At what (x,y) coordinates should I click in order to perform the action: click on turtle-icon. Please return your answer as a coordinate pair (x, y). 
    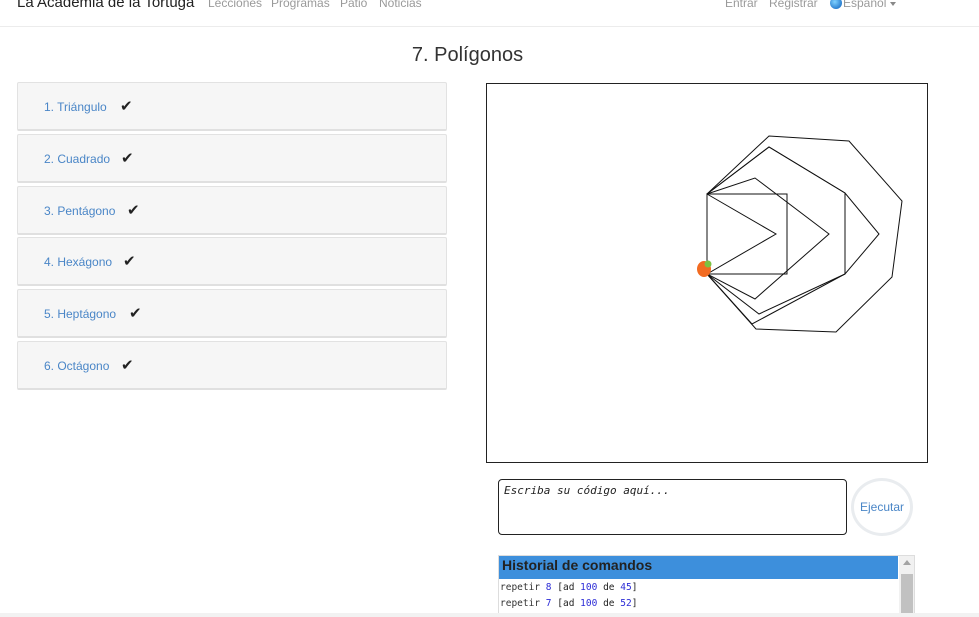
    Looking at the image, I should click on (704, 268).